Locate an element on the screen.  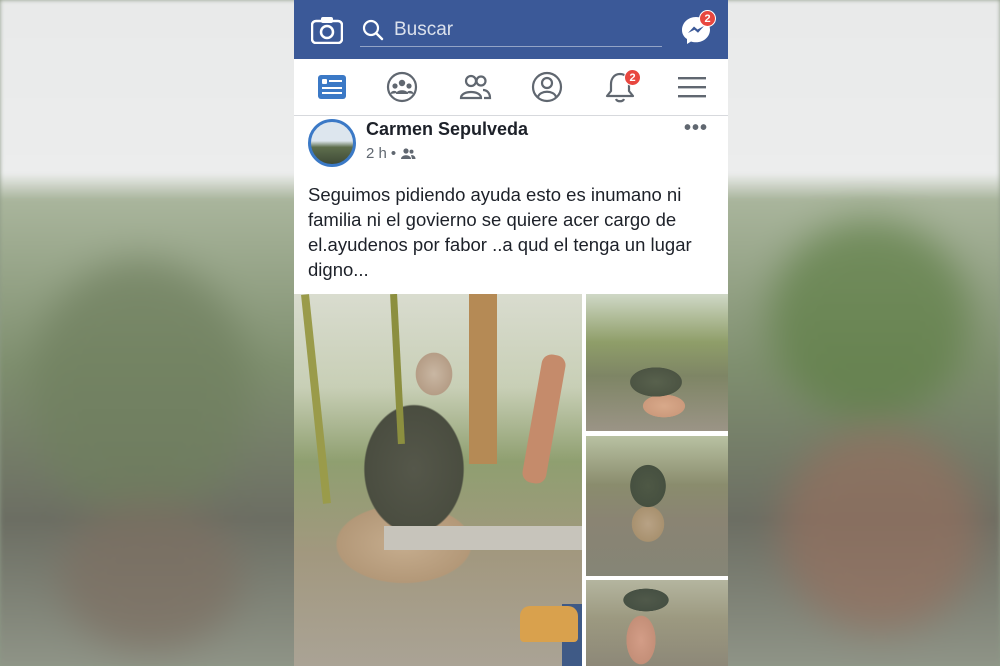
friends-icon is located at coordinates (475, 87).